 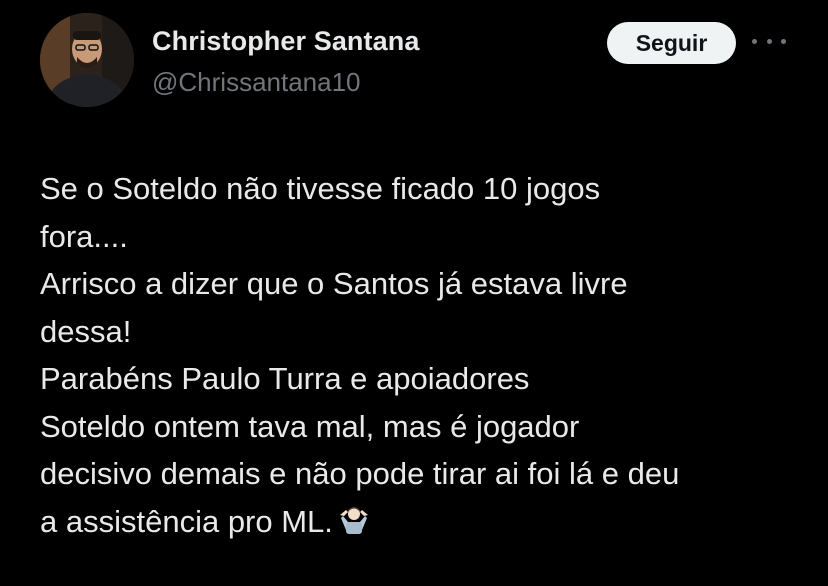 What do you see at coordinates (256, 82) in the screenshot?
I see `author-handle: @Chrissantana10` at bounding box center [256, 82].